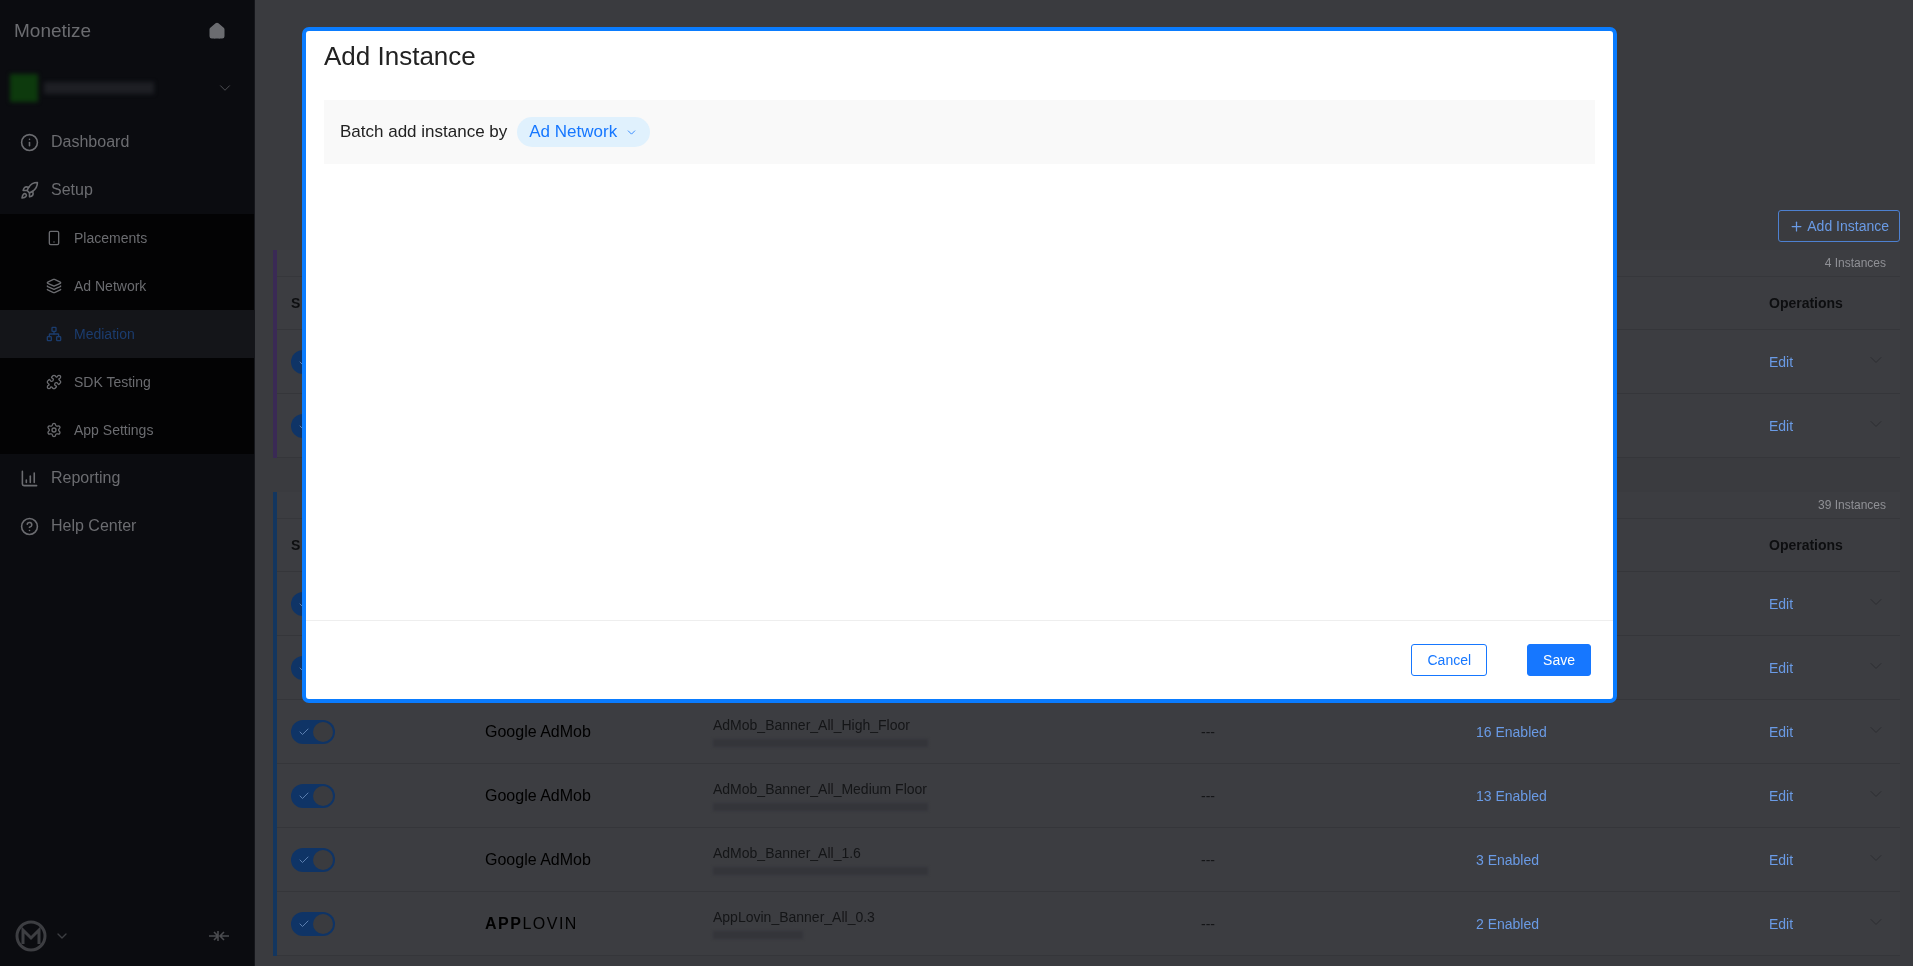 The image size is (1913, 966). I want to click on batch-label: Batch add instance by, so click(424, 132).